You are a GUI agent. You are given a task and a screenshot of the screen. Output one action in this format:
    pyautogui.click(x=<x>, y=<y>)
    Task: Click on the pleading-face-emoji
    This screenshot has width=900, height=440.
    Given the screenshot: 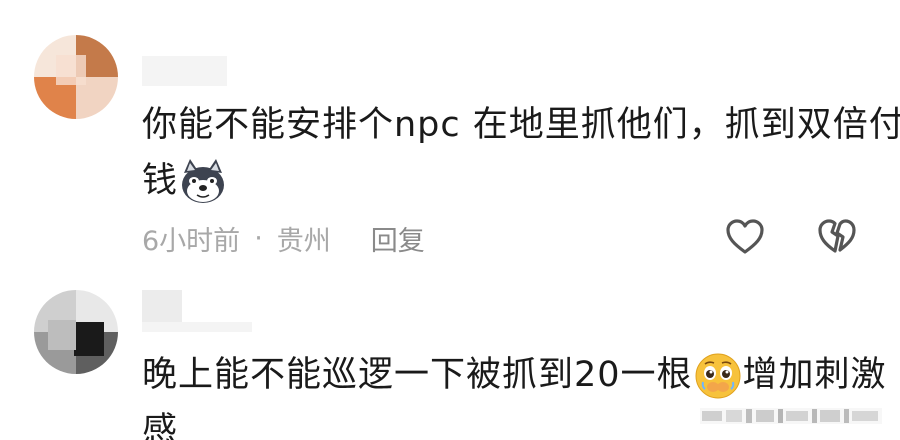 What is the action you would take?
    pyautogui.click(x=718, y=376)
    